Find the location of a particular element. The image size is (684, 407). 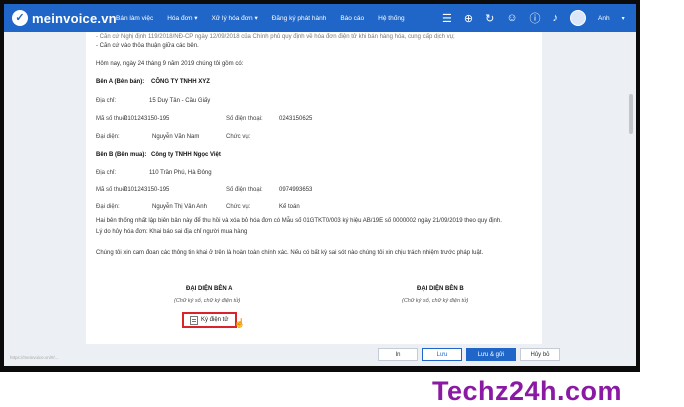

toolbar-icons: ☰ ⊕ ↻ ☺ ⓘ ♪ Anh ▾ is located at coordinates (533, 18).